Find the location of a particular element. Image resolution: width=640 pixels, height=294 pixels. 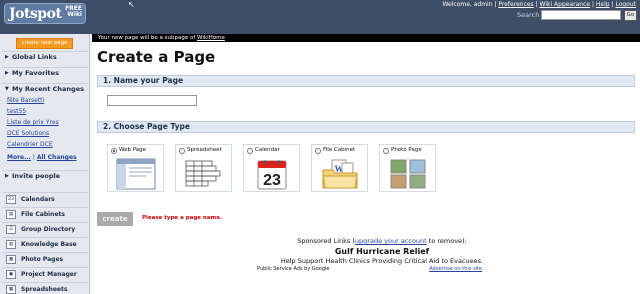

file-cabinet-icon: W is located at coordinates (340, 174).